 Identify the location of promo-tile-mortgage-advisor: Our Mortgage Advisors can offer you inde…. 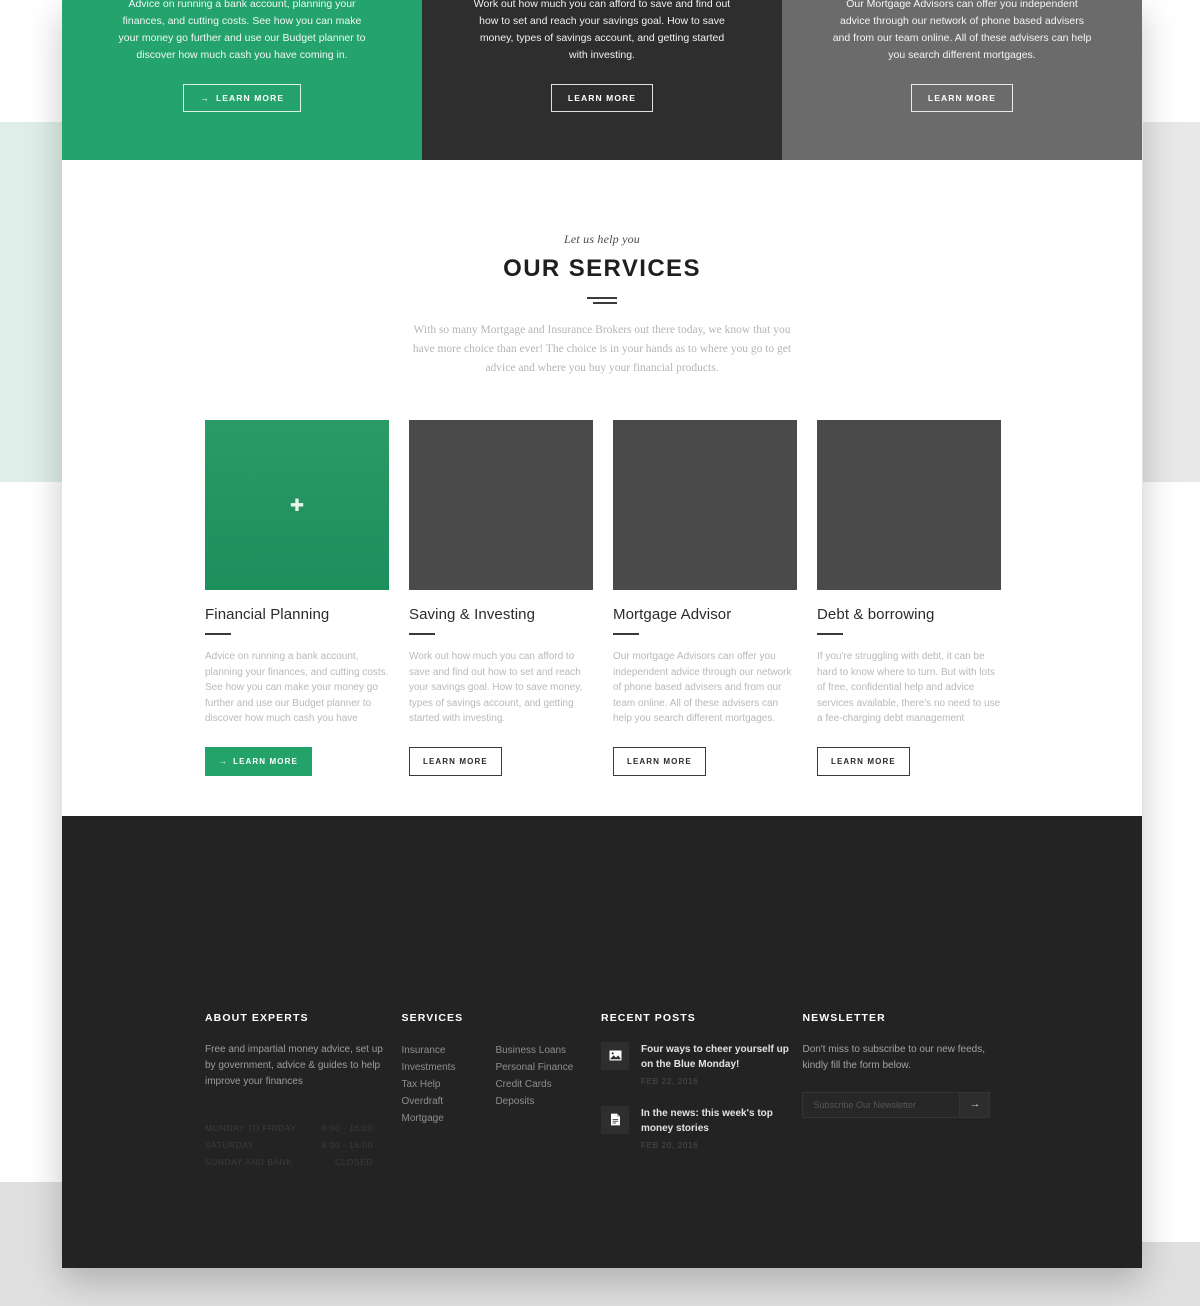
(962, 80).